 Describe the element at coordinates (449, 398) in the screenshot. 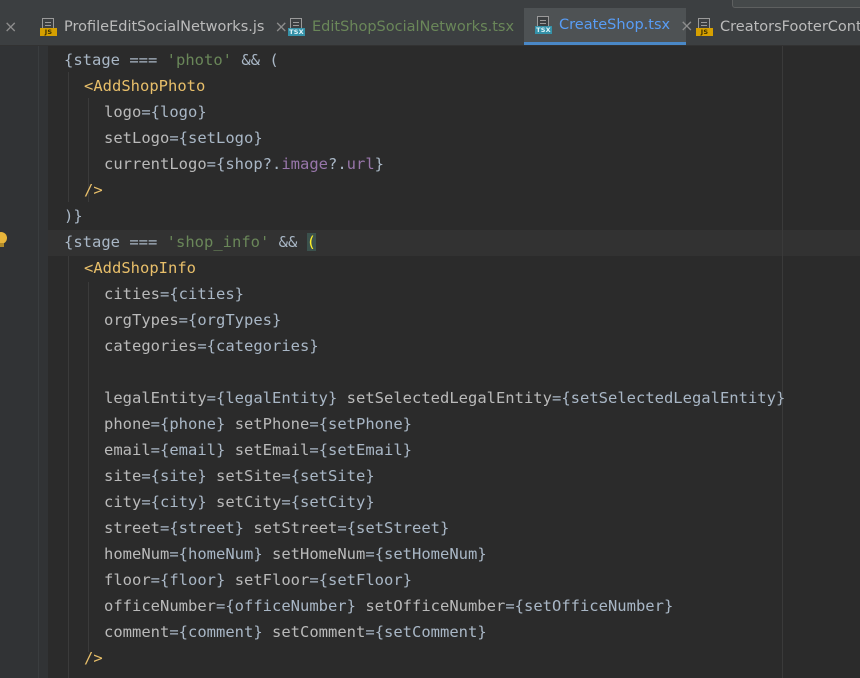

I see `code-token: setSelectedLegalEntity` at that location.